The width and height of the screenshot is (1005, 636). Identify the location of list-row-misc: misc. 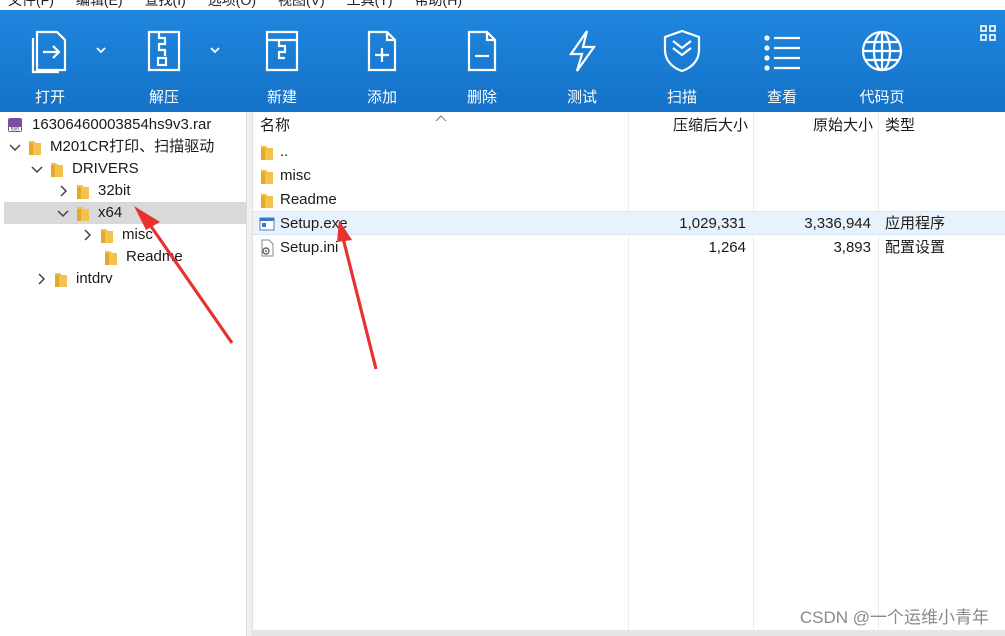
(629, 176).